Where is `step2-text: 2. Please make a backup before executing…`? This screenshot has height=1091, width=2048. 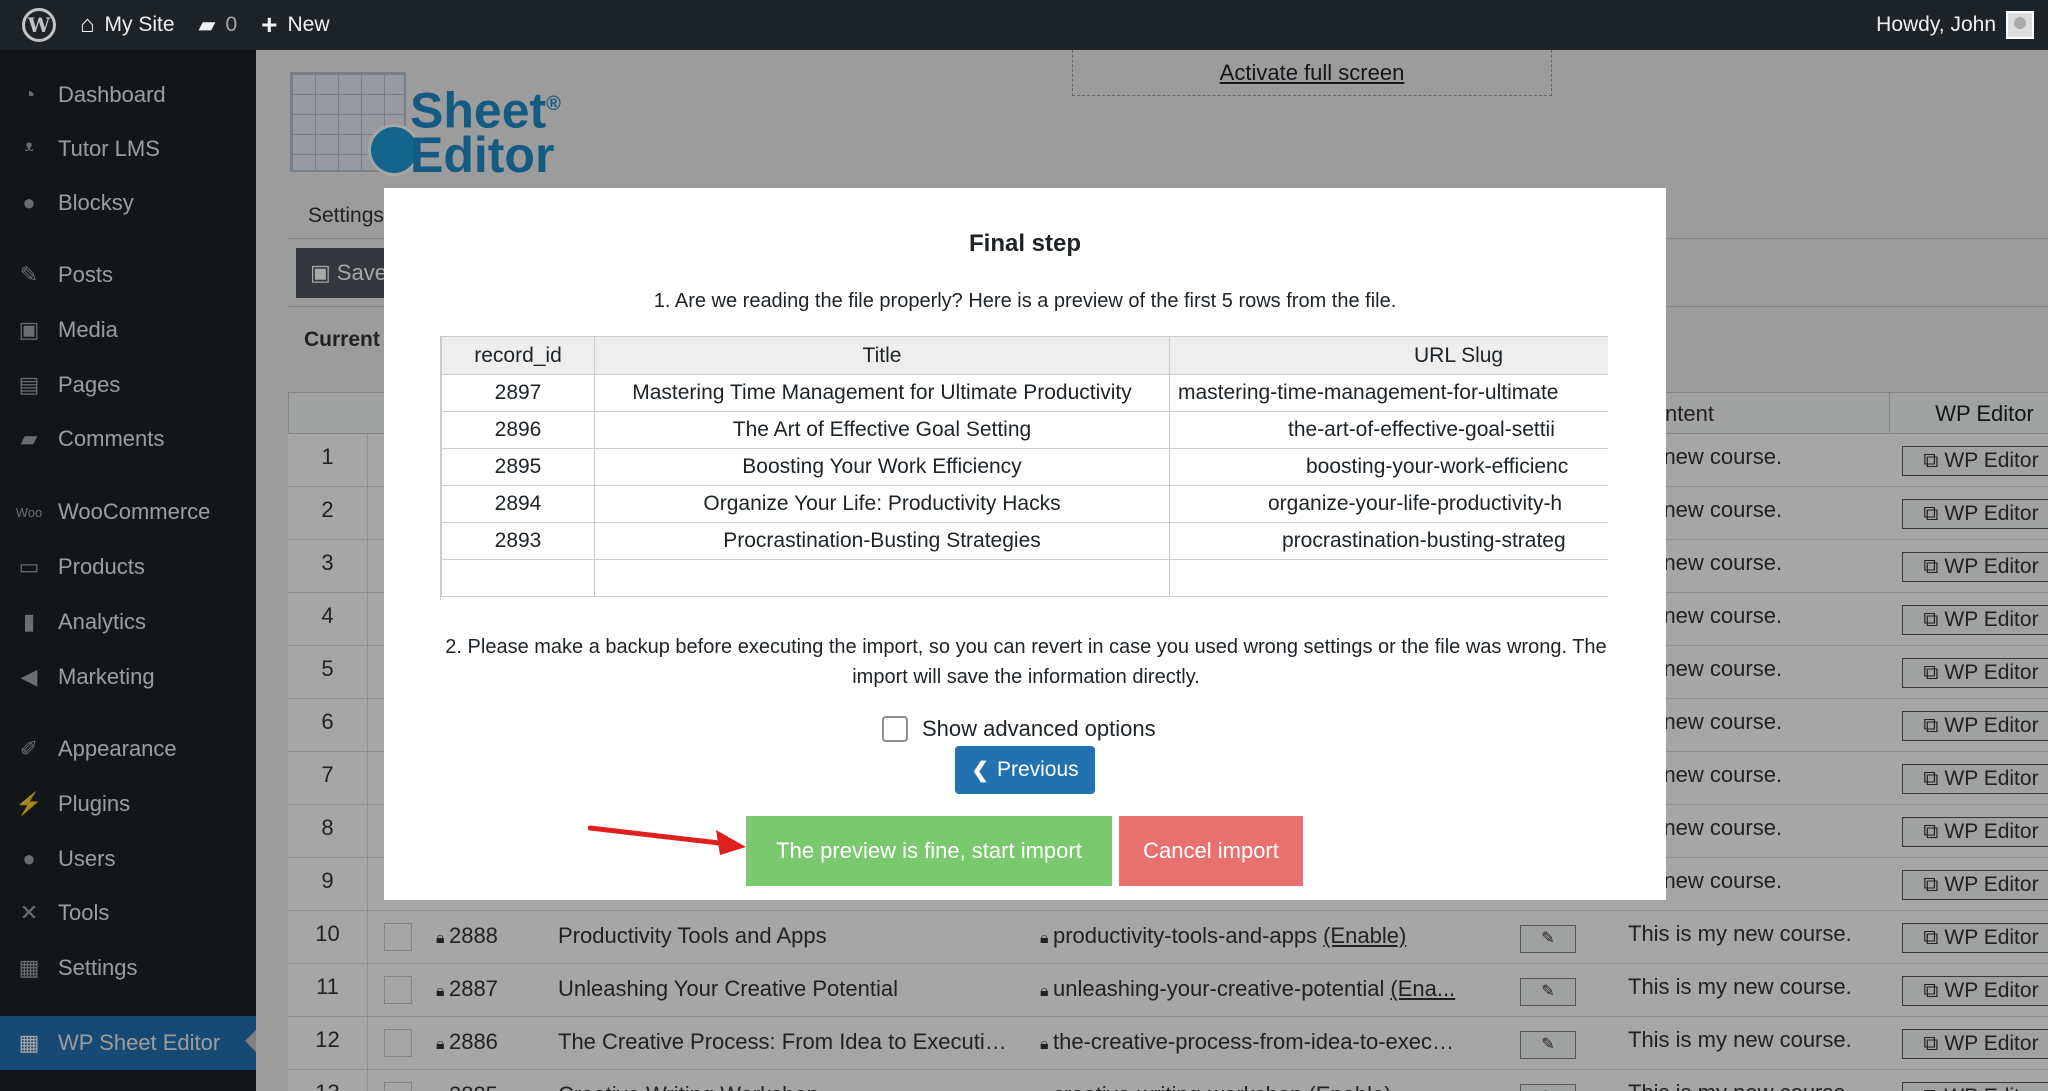 step2-text: 2. Please make a backup before executing… is located at coordinates (1026, 662).